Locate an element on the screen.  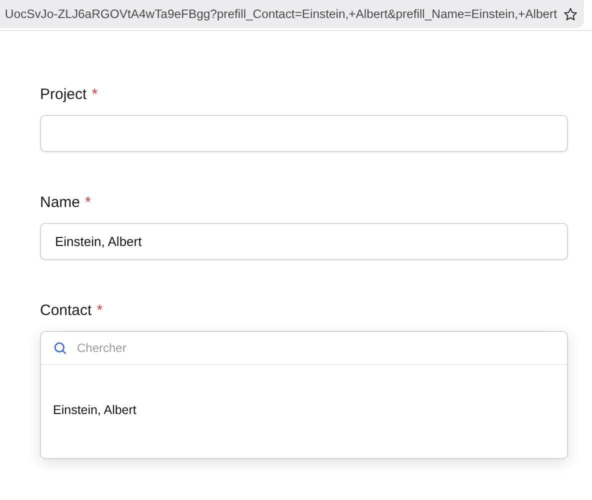
address-bar: UocSvJo-ZLJ6aRGOVtA4wTa9eFBgg?prefill_Contact=Einstein,+Albert&prefill_Name=Einstein,+Albert is located at coordinates (292, 14).